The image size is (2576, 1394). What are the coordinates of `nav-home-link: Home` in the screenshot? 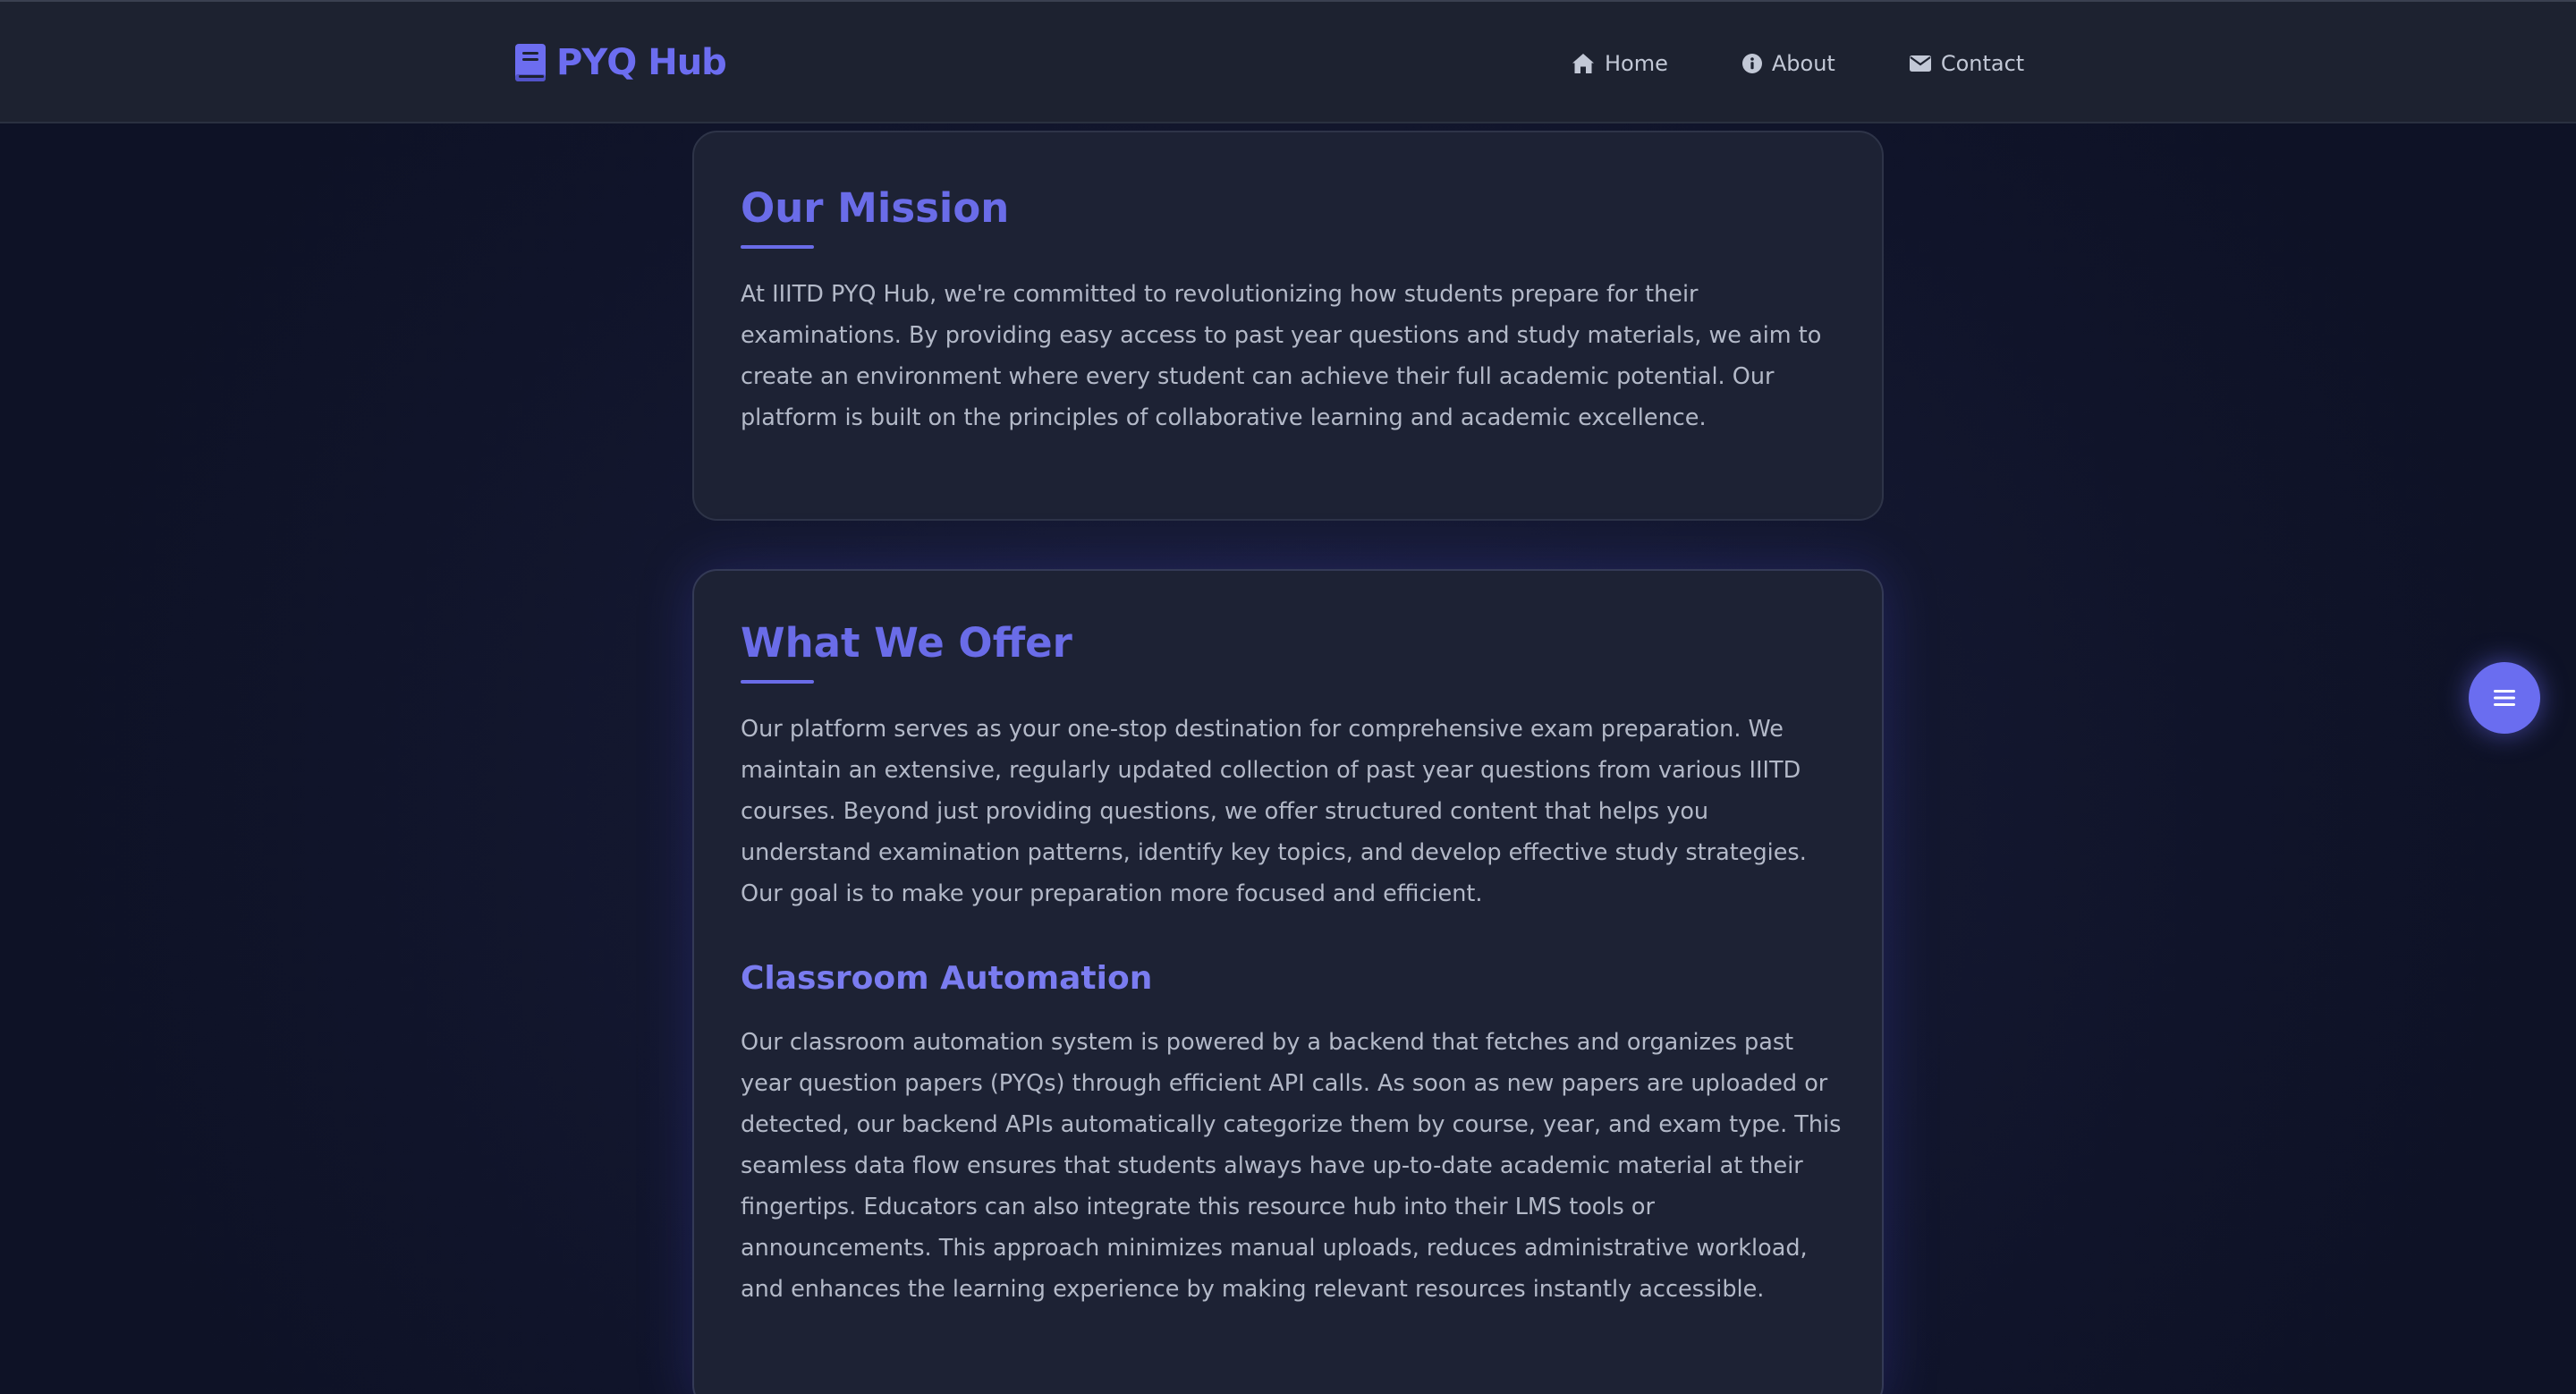 It's located at (1619, 63).